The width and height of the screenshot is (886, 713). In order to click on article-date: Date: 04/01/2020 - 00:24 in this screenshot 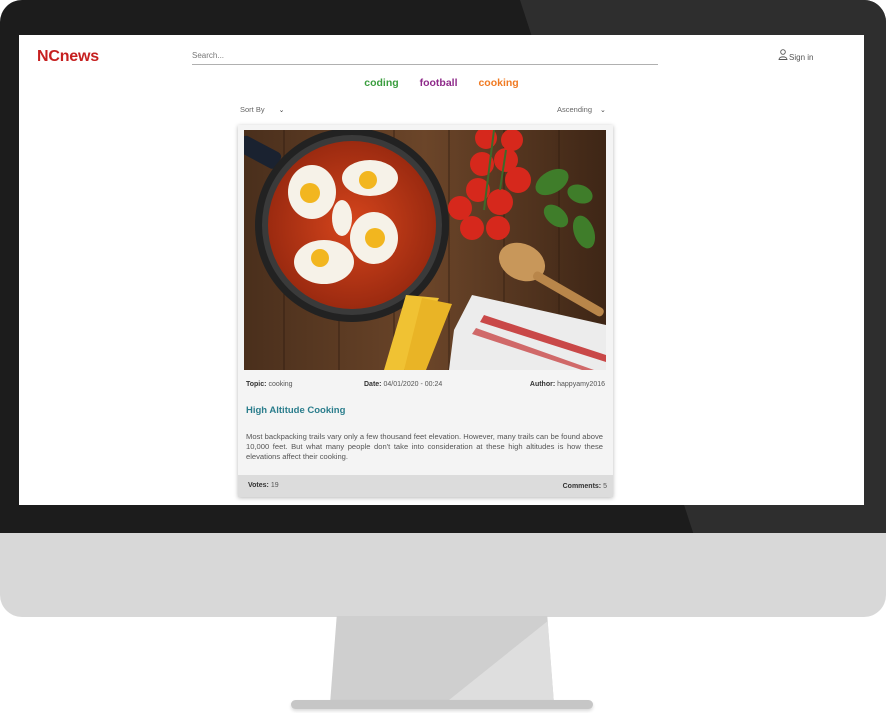, I will do `click(403, 384)`.